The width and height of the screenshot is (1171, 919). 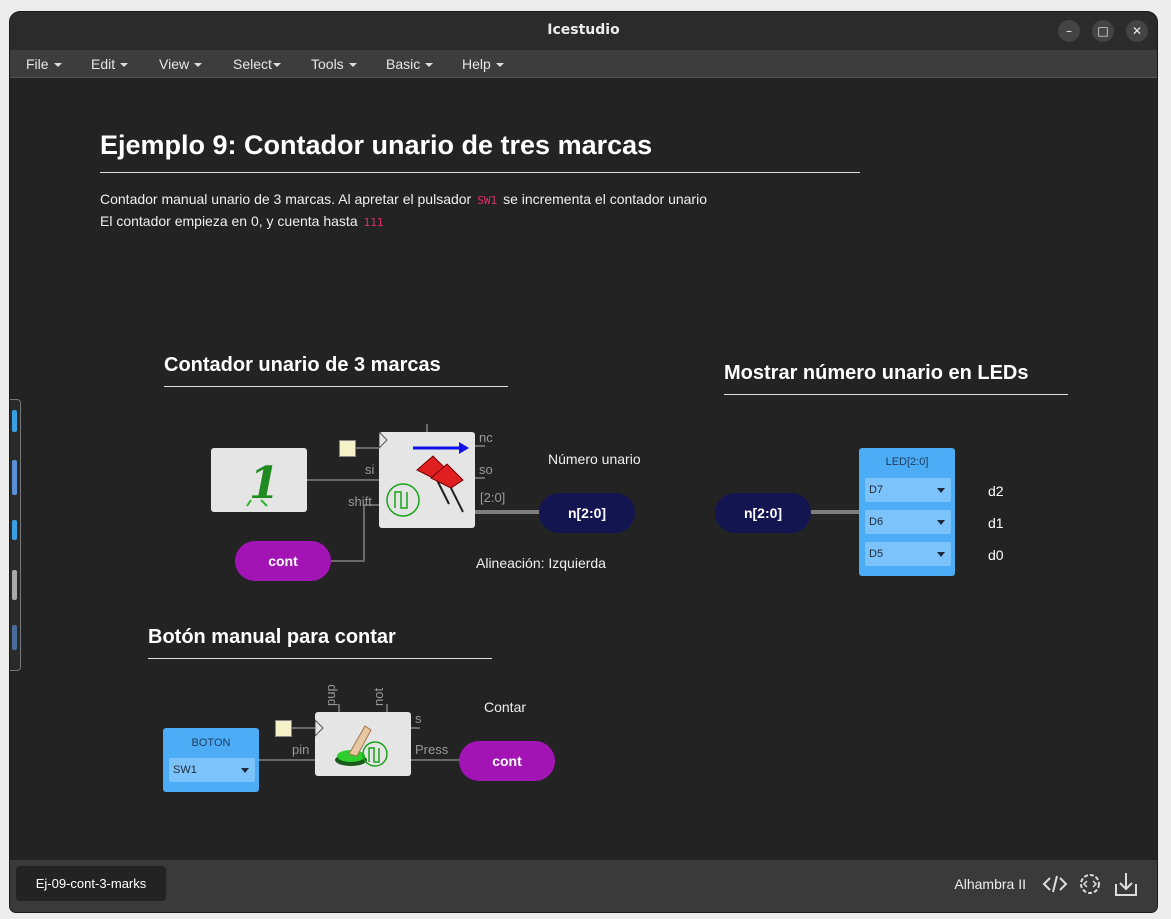 What do you see at coordinates (351, 742) in the screenshot?
I see `pushbutton-icon` at bounding box center [351, 742].